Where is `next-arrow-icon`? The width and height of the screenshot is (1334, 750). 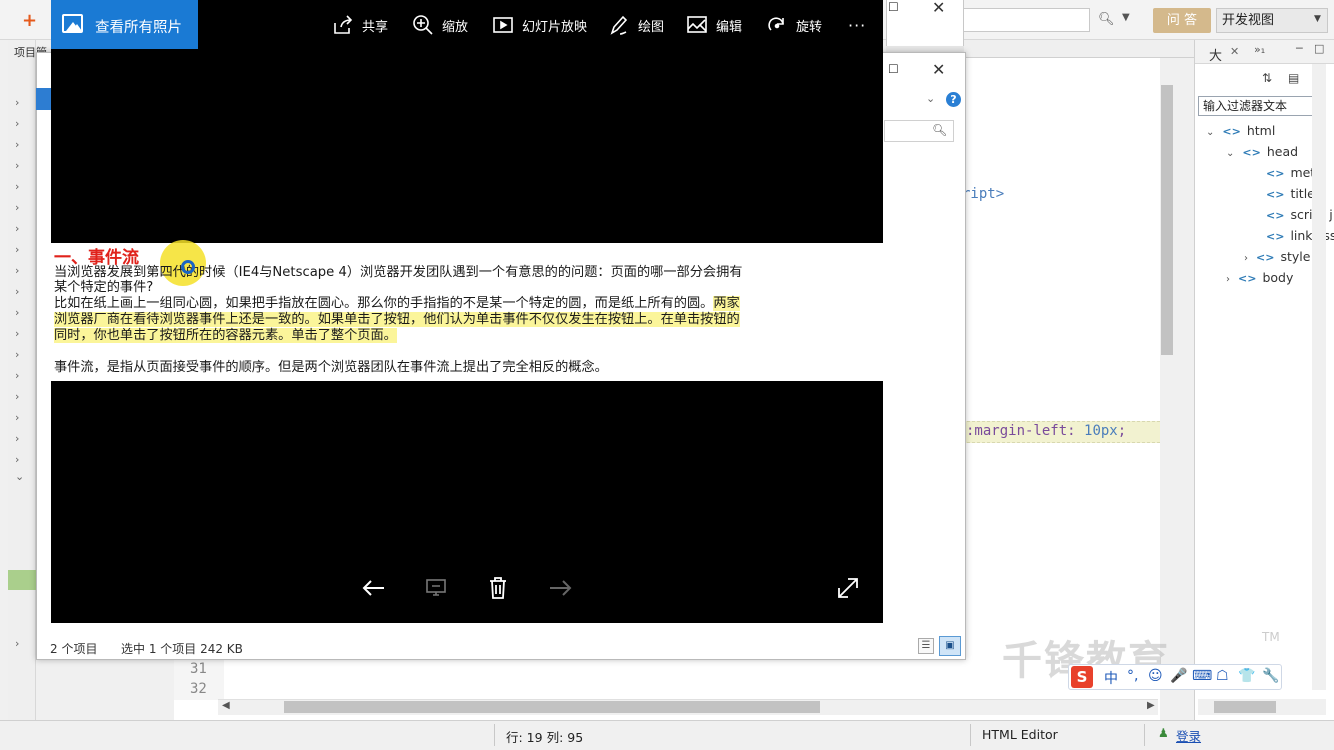 next-arrow-icon is located at coordinates (560, 588).